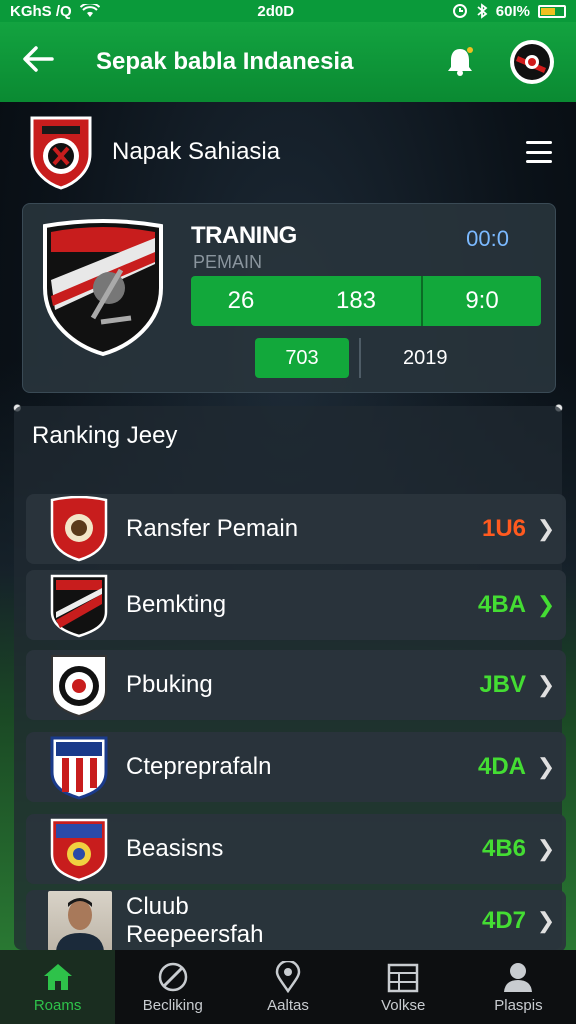  I want to click on nav-item-location: Aaltas, so click(287, 987).